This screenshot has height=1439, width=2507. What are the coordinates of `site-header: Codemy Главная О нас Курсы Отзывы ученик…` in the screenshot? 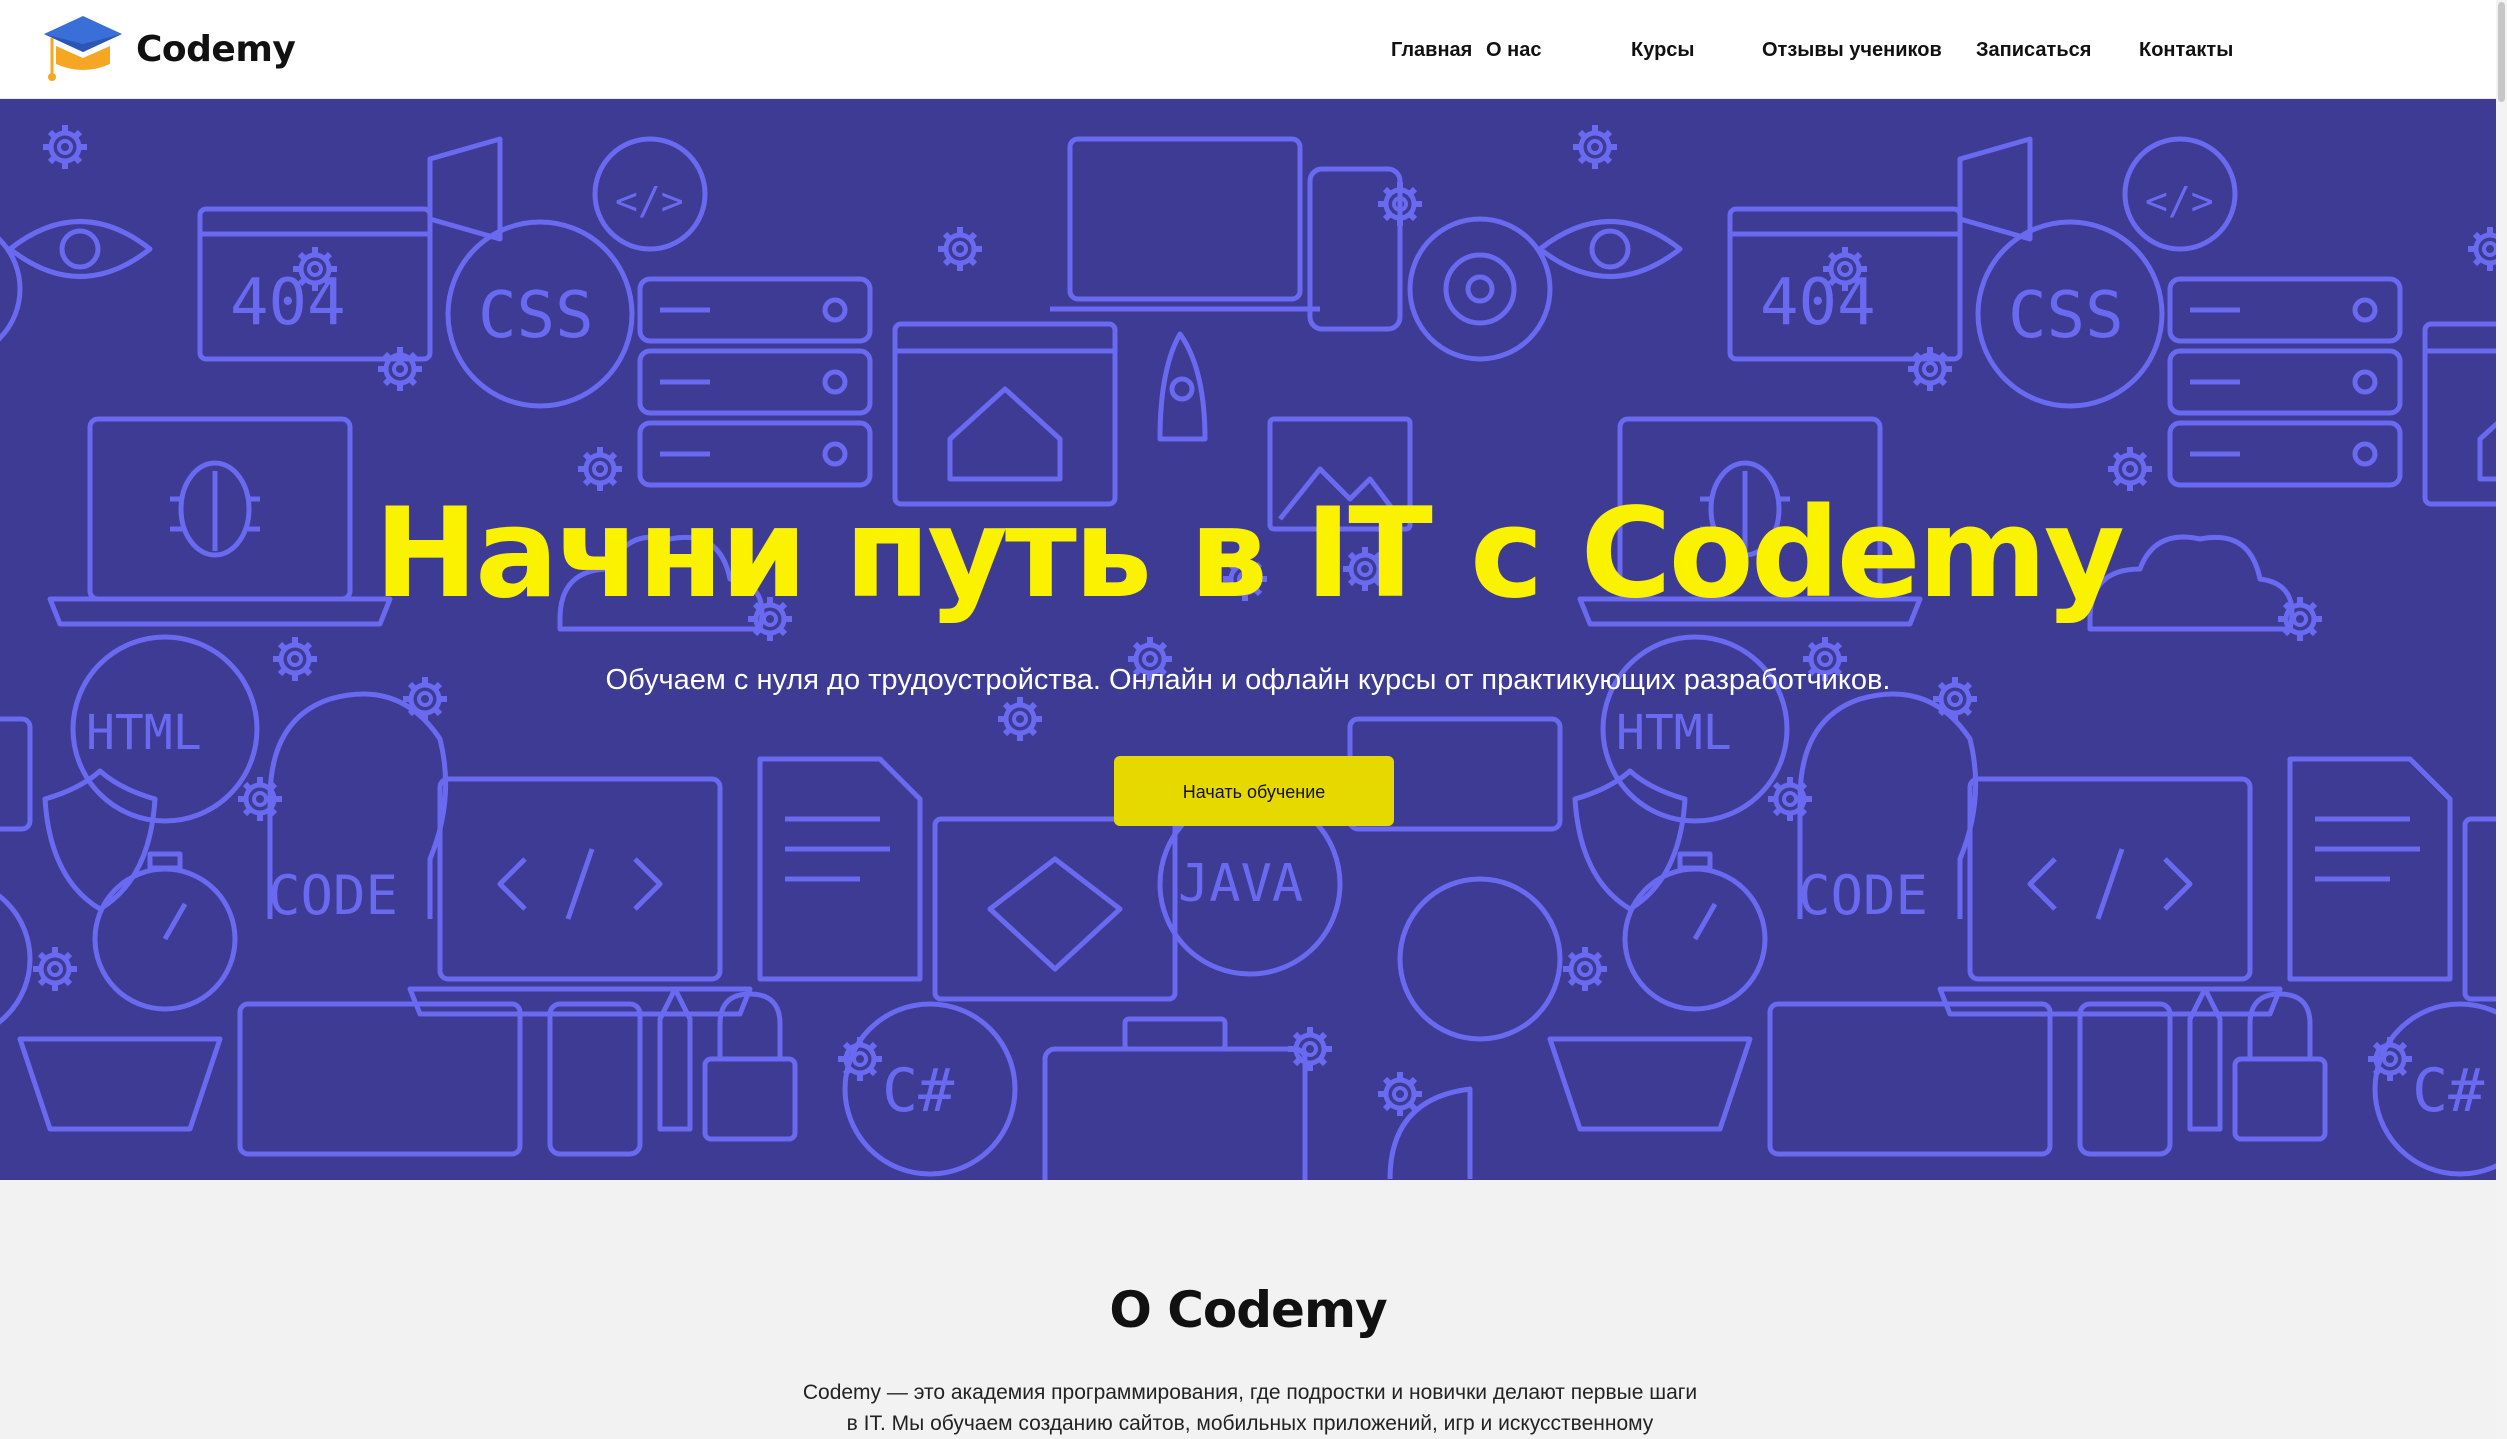 It's located at (1253, 49).